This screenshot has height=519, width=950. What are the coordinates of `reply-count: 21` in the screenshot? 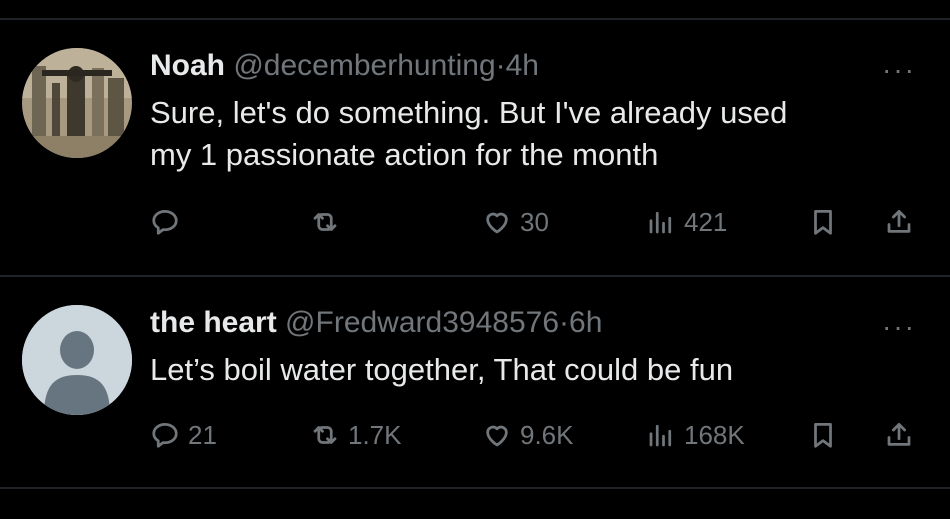 It's located at (202, 434).